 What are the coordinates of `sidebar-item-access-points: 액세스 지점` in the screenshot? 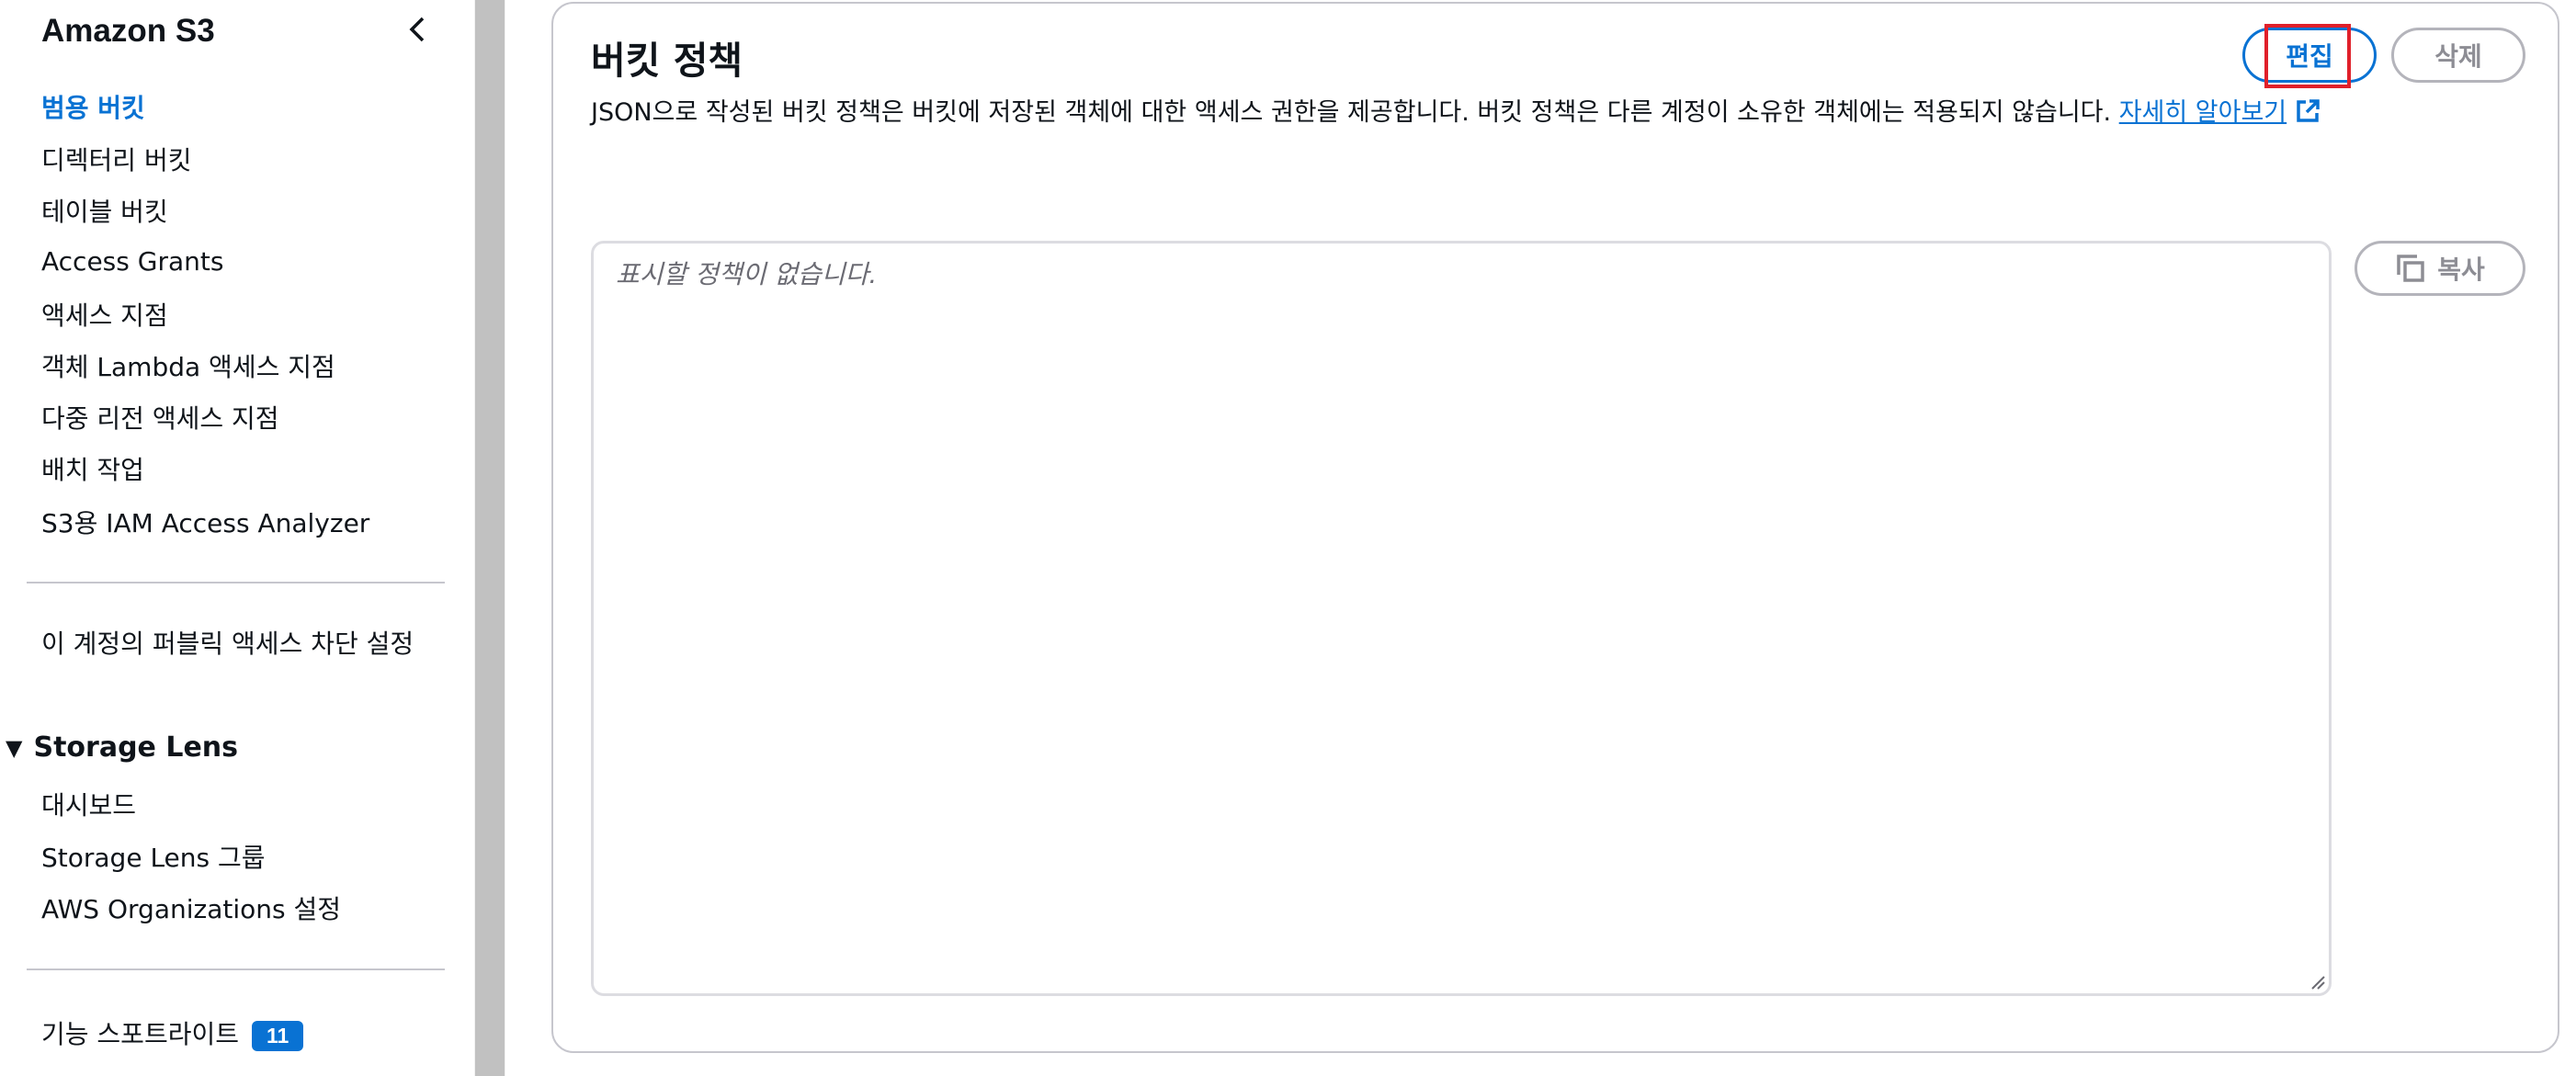 It's located at (105, 314).